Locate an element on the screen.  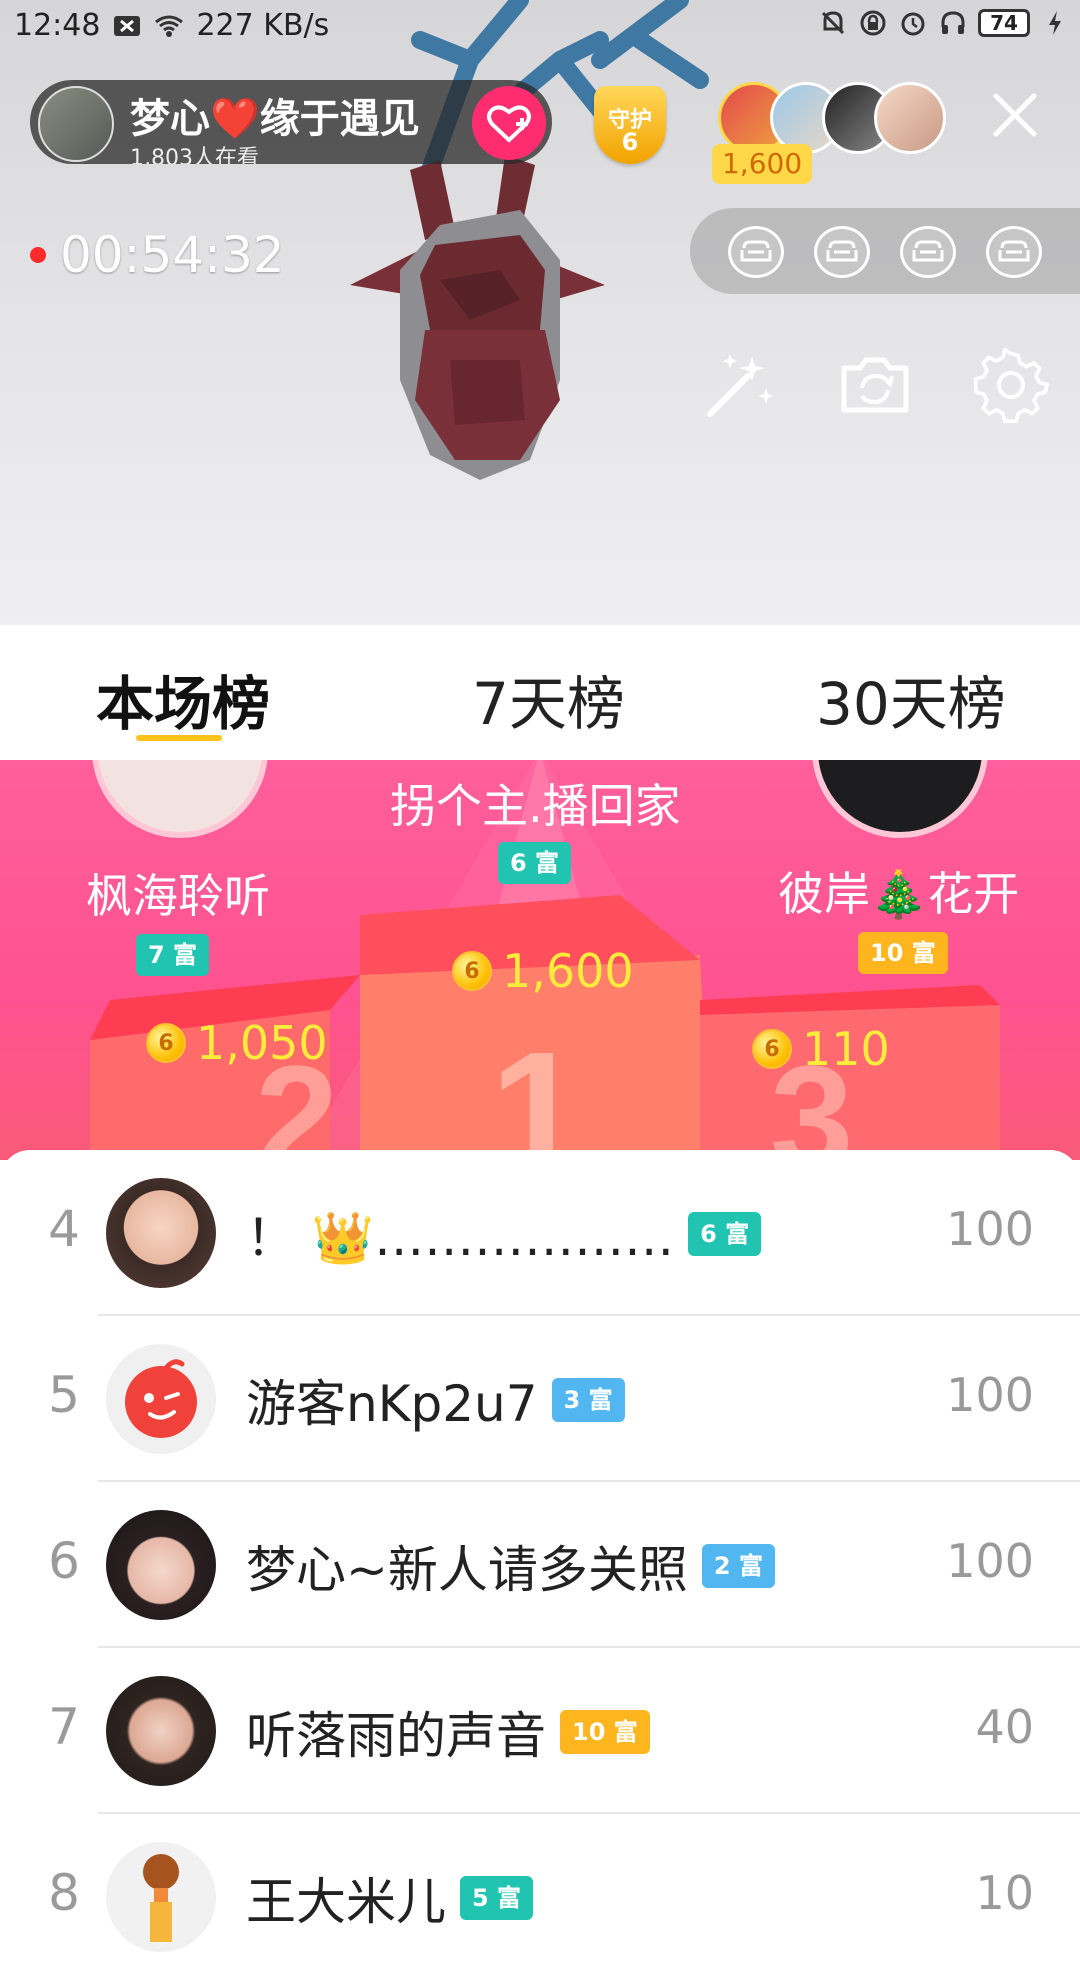
username-line: ！ 👑……………… 6 富 is located at coordinates (504, 1234).